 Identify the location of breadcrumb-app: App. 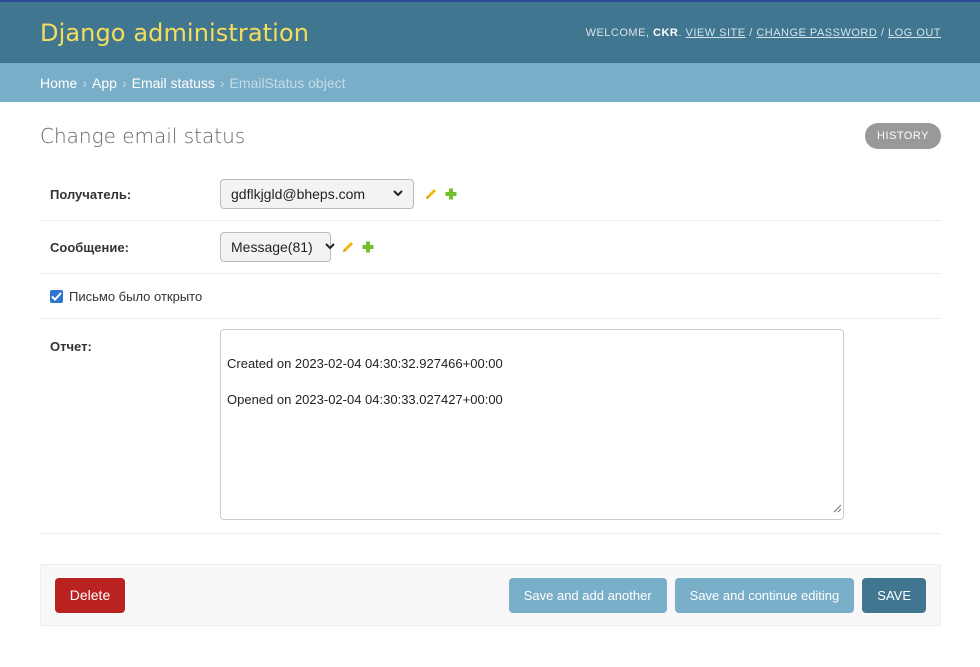
(104, 83).